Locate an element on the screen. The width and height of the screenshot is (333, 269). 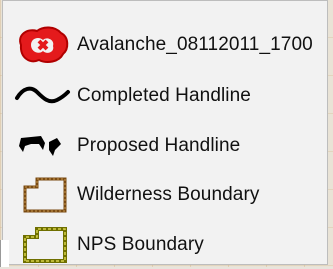
legend-label: Avalanche_08112011_1700 is located at coordinates (195, 44).